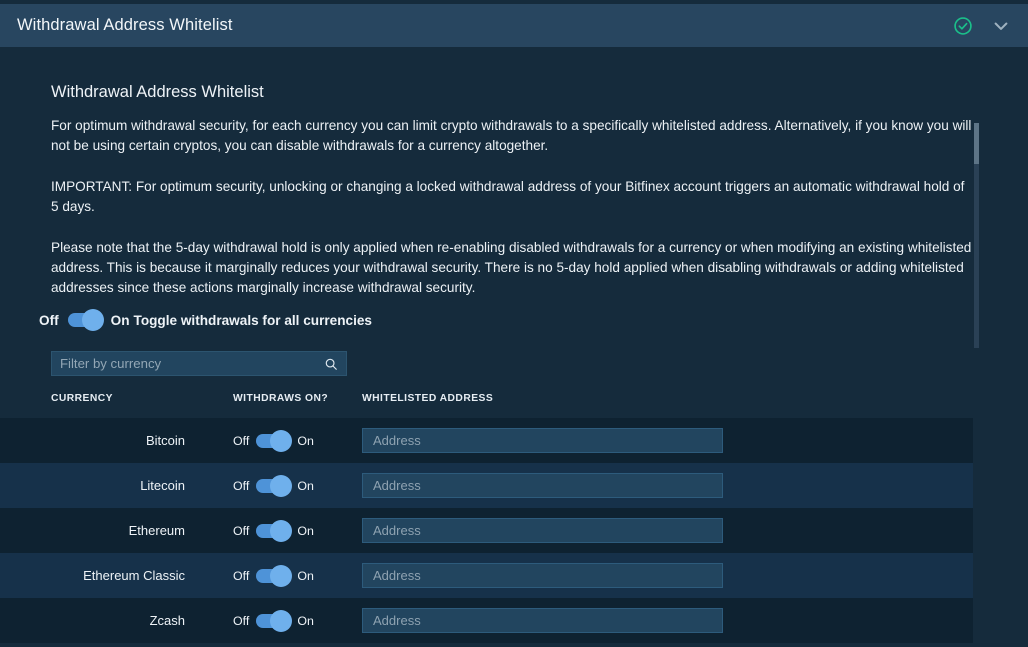  I want to click on search-icon, so click(335, 364).